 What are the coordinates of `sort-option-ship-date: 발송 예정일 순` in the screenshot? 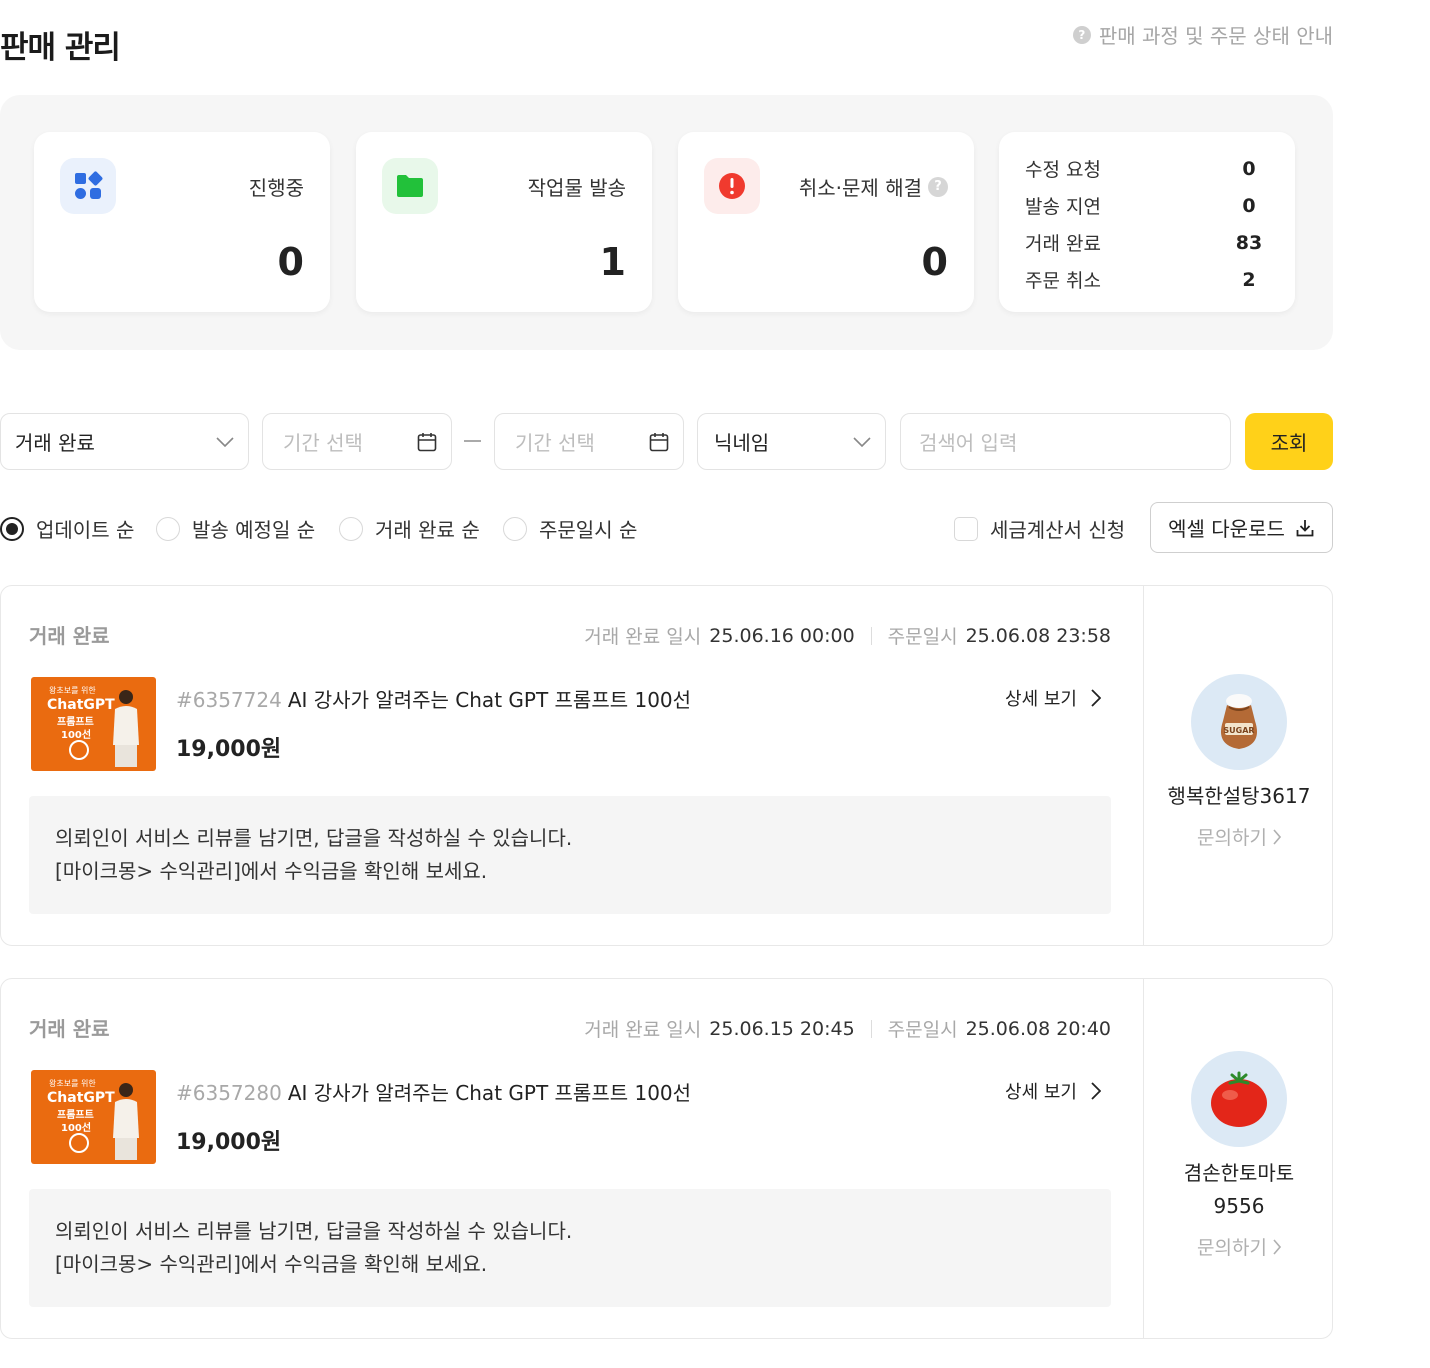 It's located at (235, 528).